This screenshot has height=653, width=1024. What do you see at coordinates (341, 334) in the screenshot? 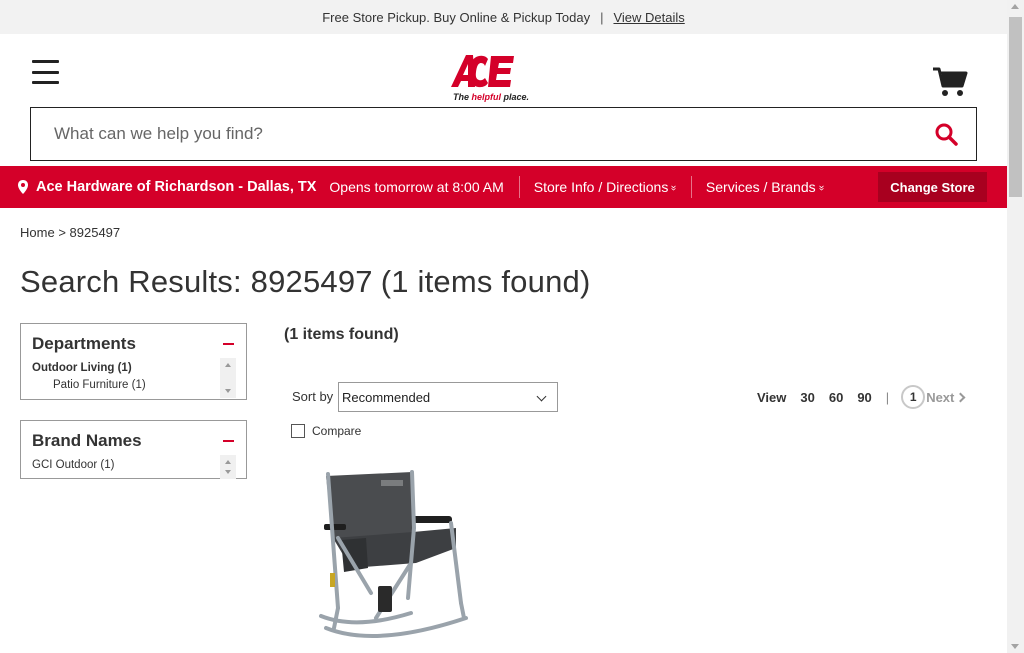
I see `items-found-count: (1 items found)` at bounding box center [341, 334].